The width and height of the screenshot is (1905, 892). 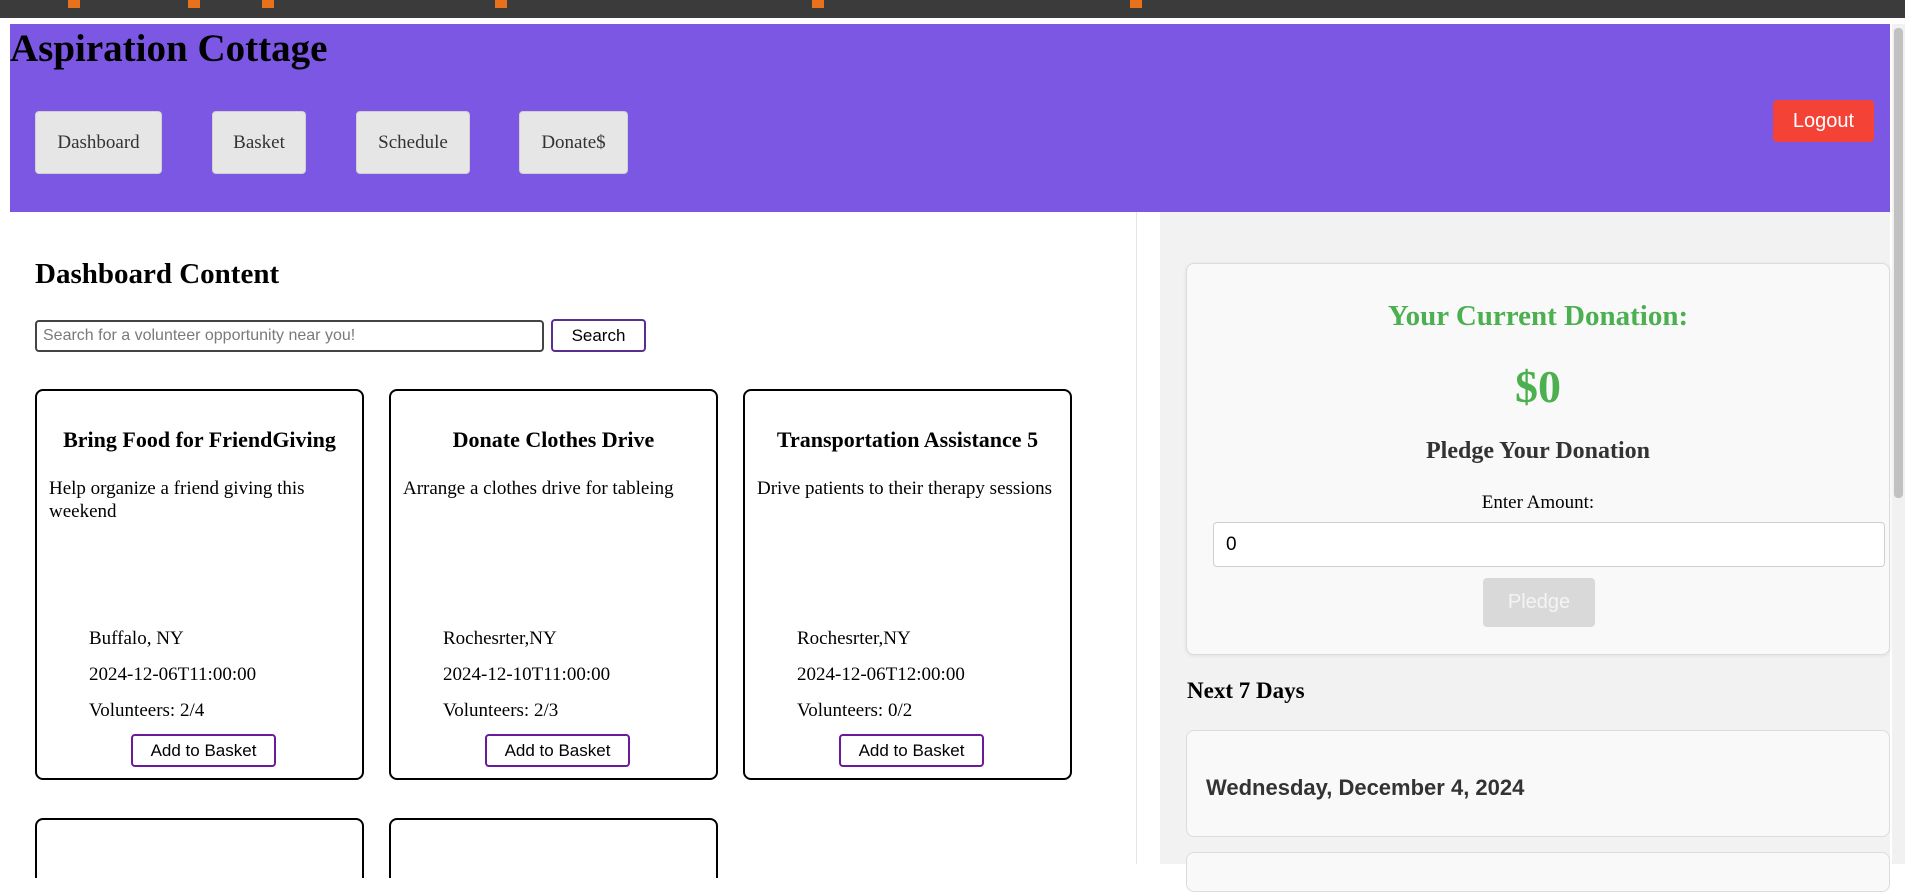 I want to click on search-input, so click(x=289, y=336).